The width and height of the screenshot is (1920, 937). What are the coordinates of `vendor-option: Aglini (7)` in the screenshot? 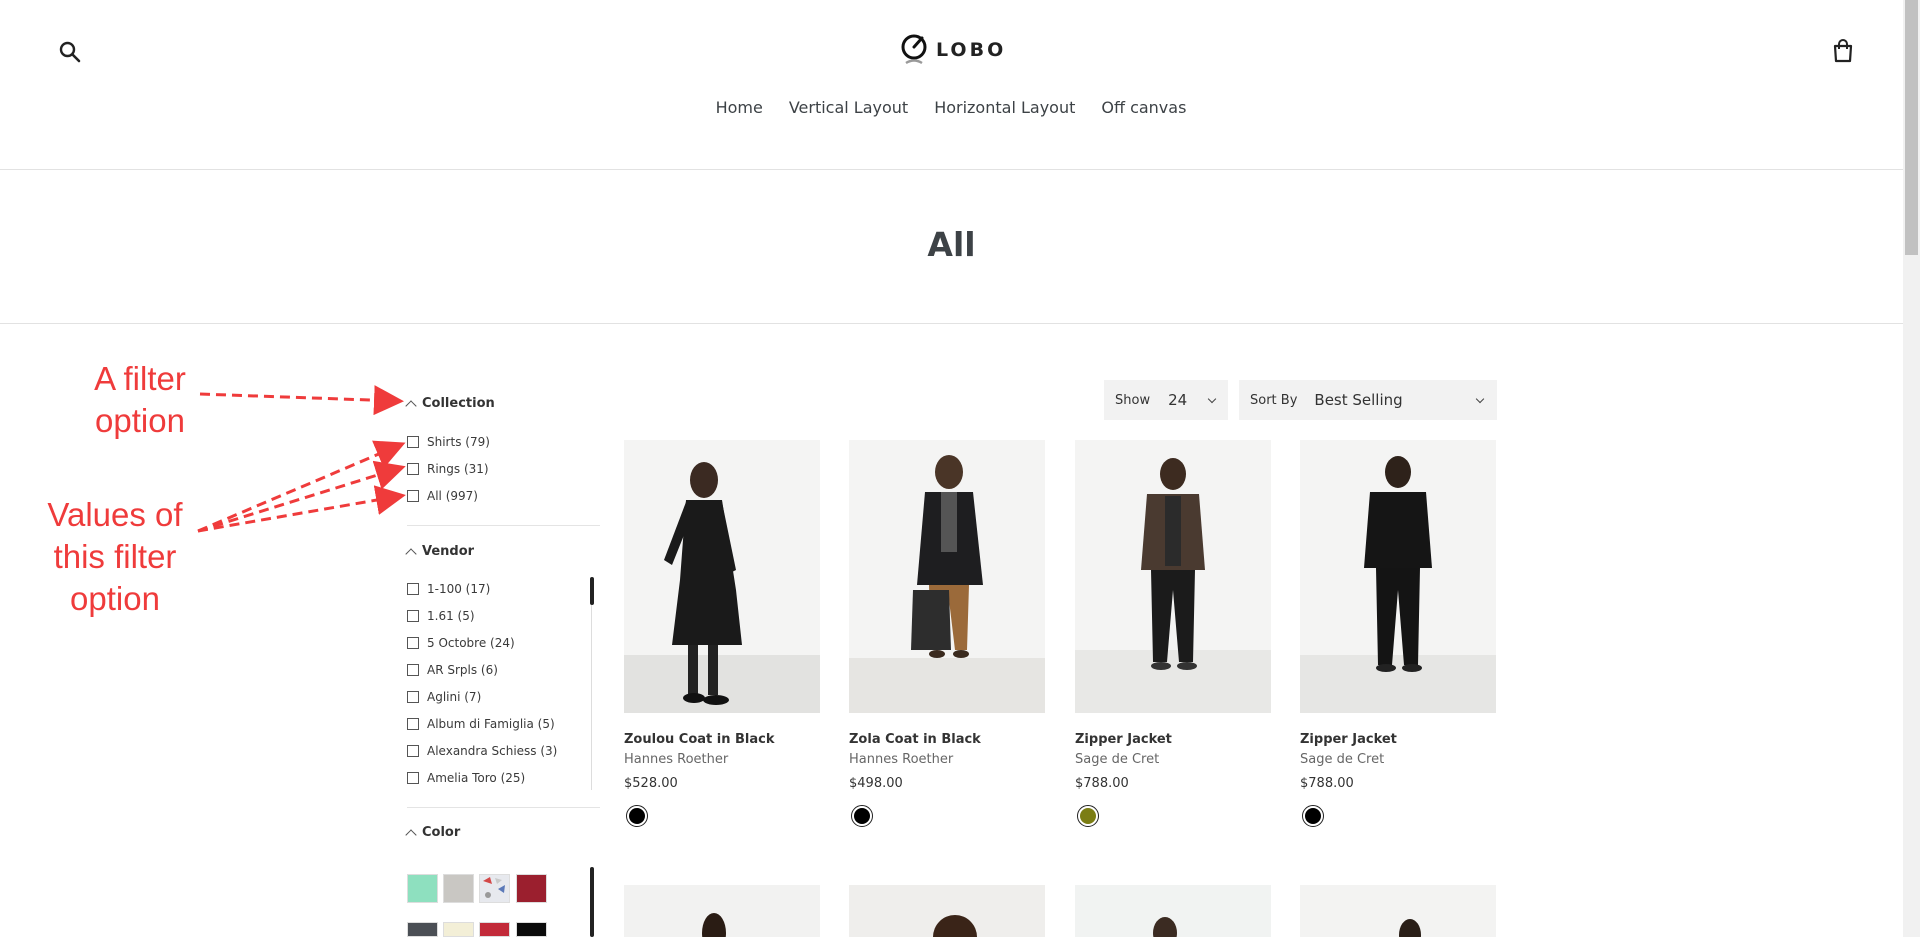 It's located at (444, 697).